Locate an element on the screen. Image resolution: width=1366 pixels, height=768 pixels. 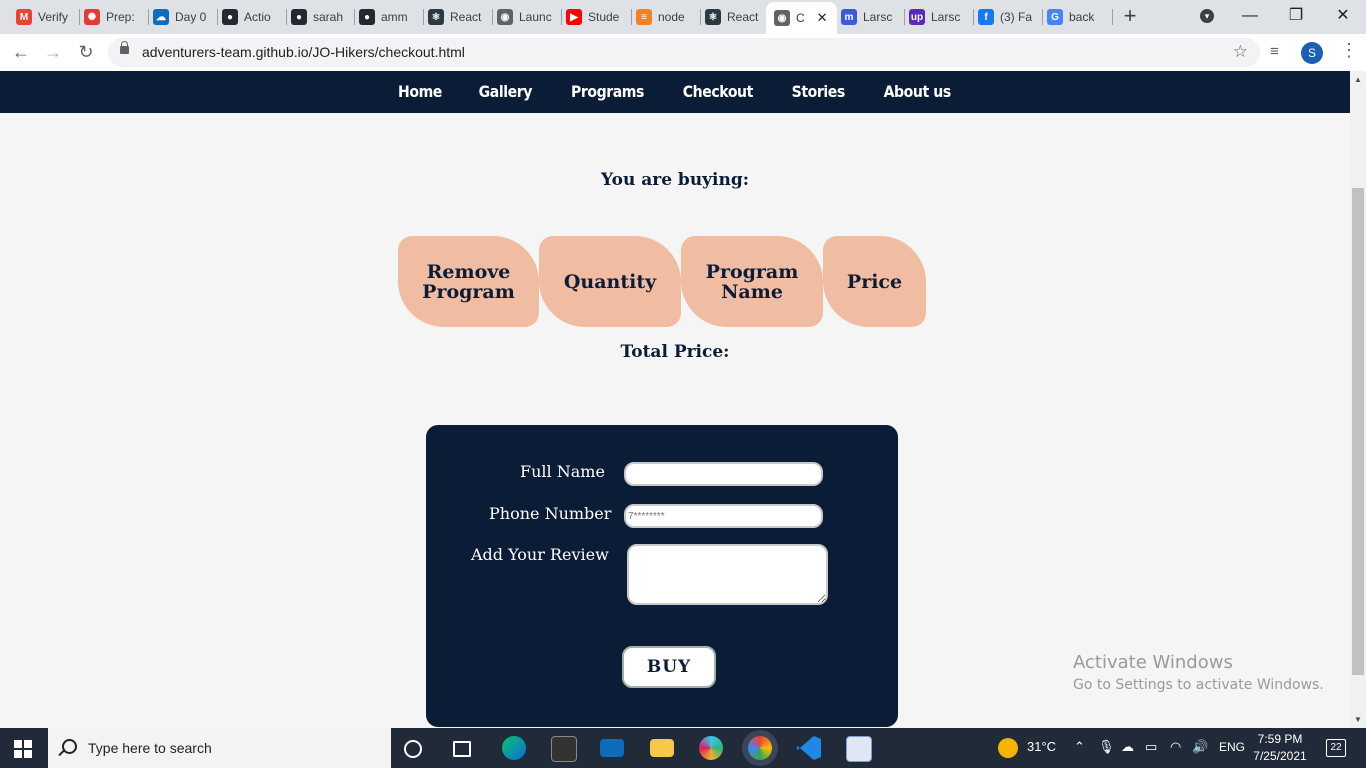
edge-browser-icon is located at coordinates (514, 748).